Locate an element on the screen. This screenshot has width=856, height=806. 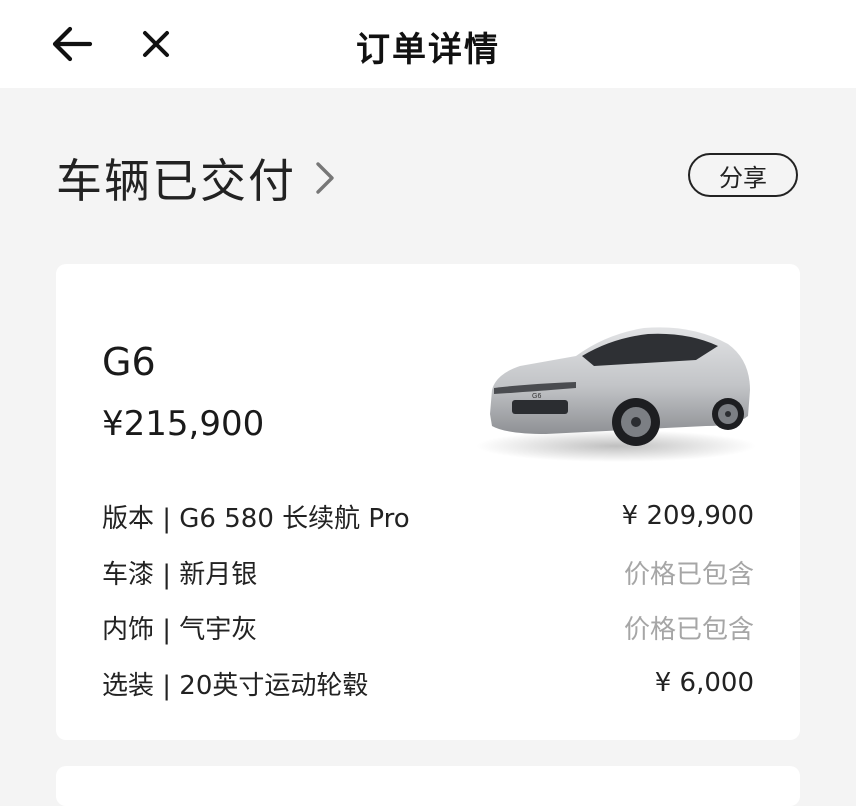
order-item-interior: 内饰 | 气宇灰 价格已包含 is located at coordinates (428, 627).